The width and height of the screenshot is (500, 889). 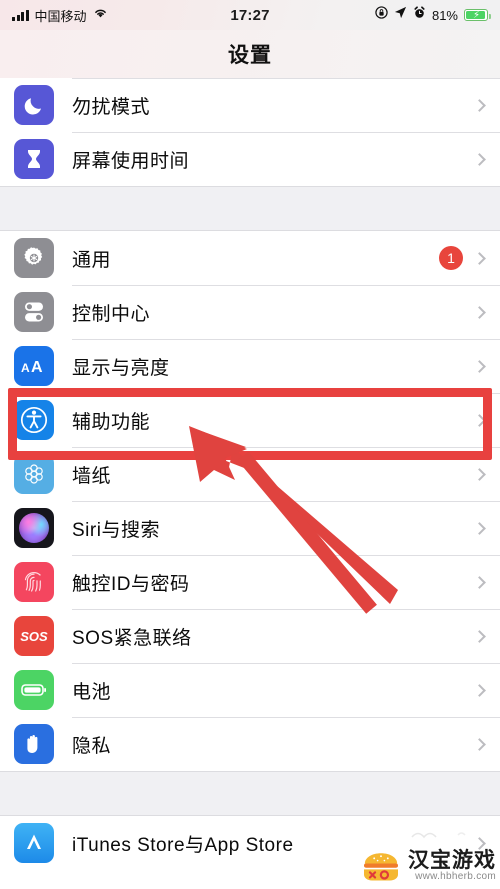 I want to click on status-bar: 中国移动 17:27 81% ⚡, so click(x=250, y=15).